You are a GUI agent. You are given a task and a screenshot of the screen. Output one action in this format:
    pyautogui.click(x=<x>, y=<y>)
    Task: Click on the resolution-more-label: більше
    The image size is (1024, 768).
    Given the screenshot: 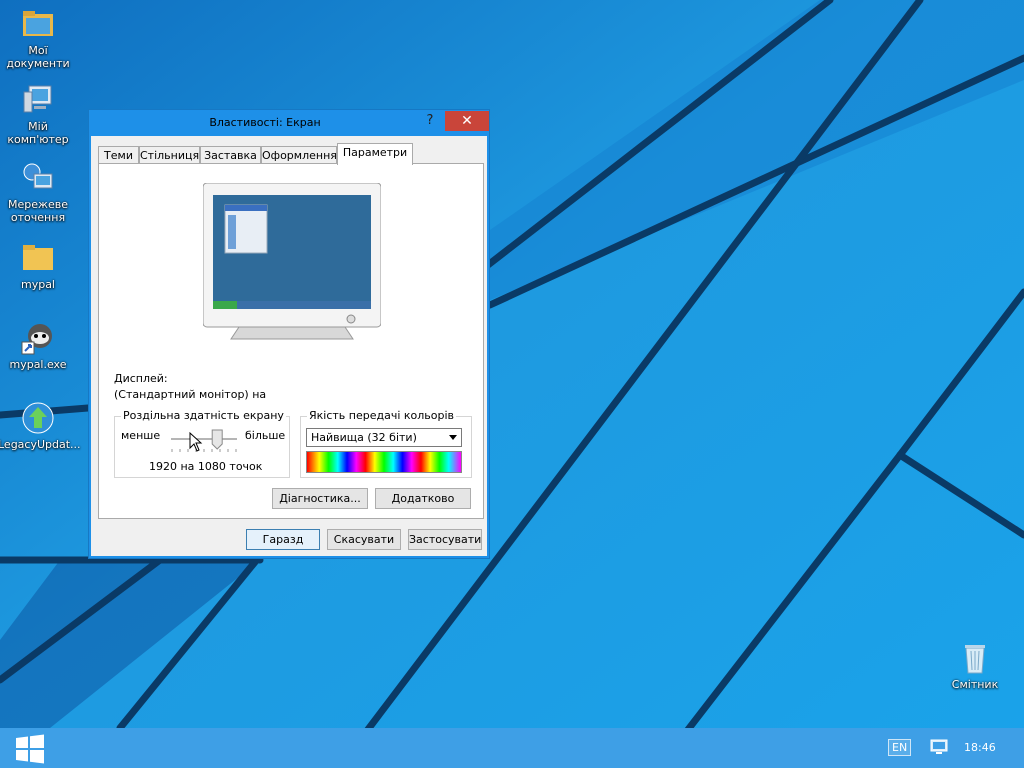 What is the action you would take?
    pyautogui.click(x=265, y=435)
    